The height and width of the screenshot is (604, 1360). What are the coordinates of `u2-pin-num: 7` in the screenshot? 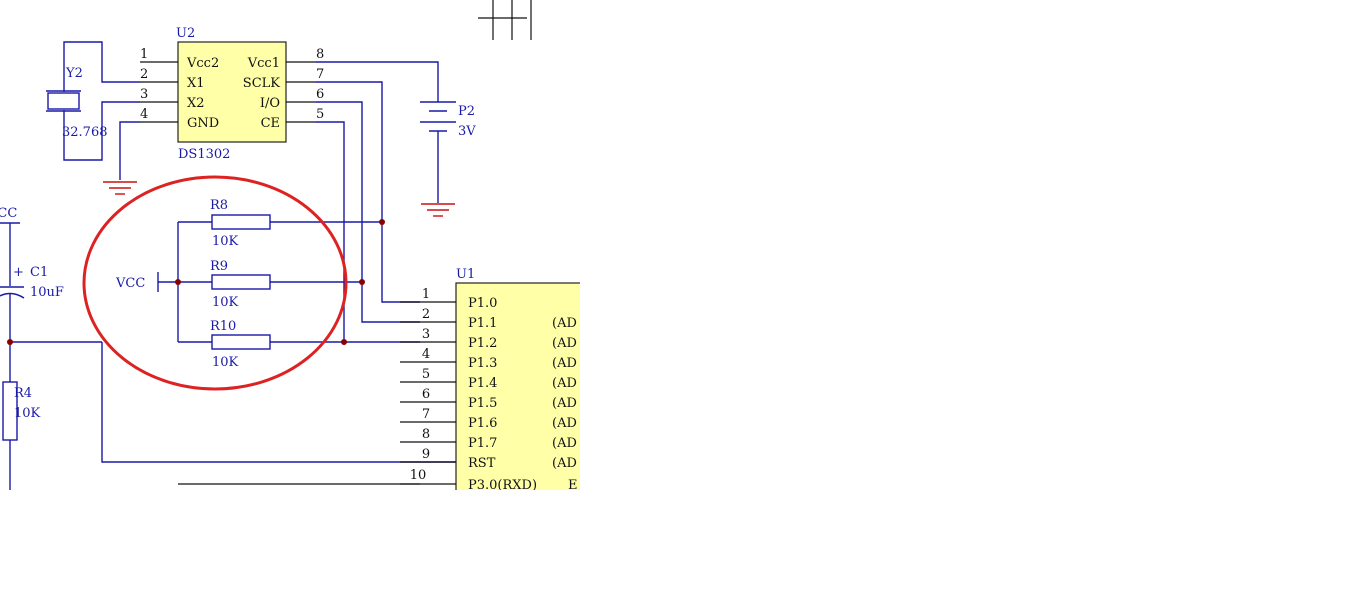 It's located at (320, 74).